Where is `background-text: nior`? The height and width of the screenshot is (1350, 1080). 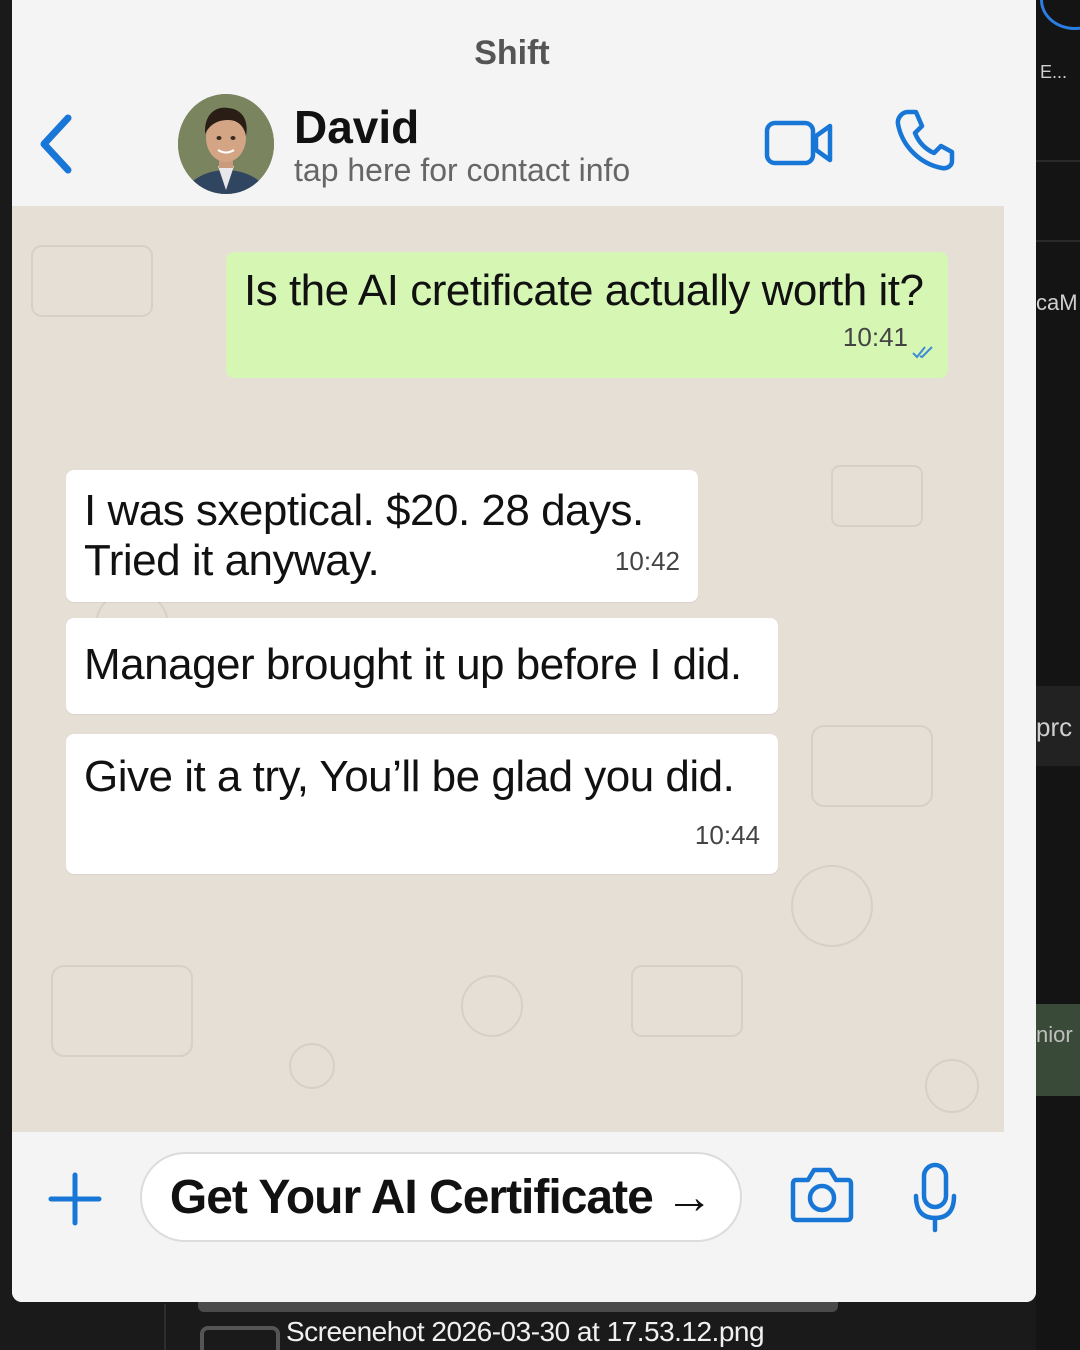 background-text: nior is located at coordinates (1058, 1050).